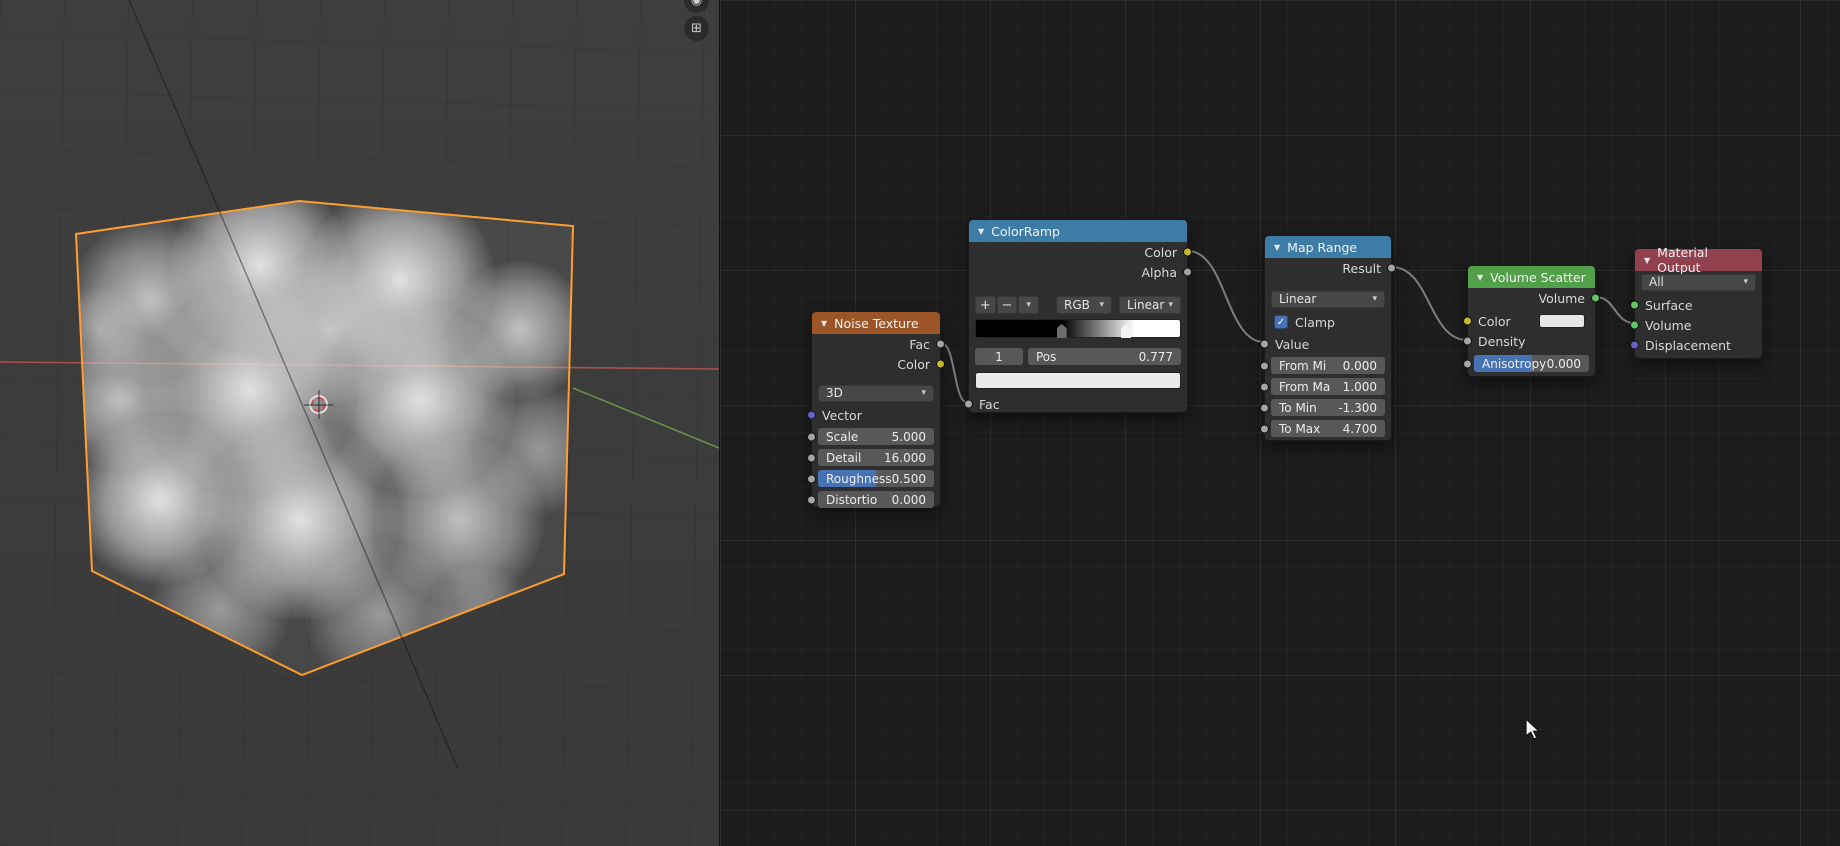 Image resolution: width=1840 pixels, height=846 pixels. Describe the element at coordinates (811, 415) in the screenshot. I see `socket-vector-input` at that location.